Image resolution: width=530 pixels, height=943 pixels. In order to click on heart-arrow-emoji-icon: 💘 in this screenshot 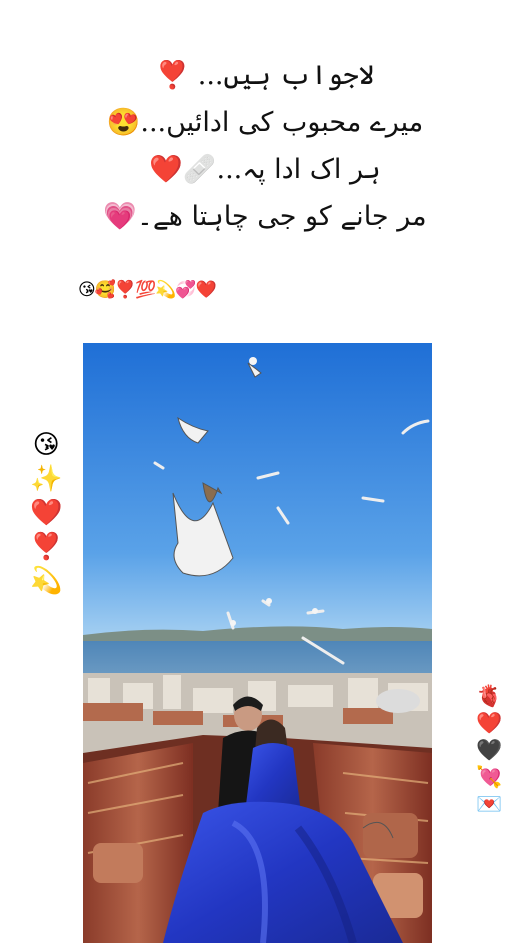, I will do `click(489, 777)`.